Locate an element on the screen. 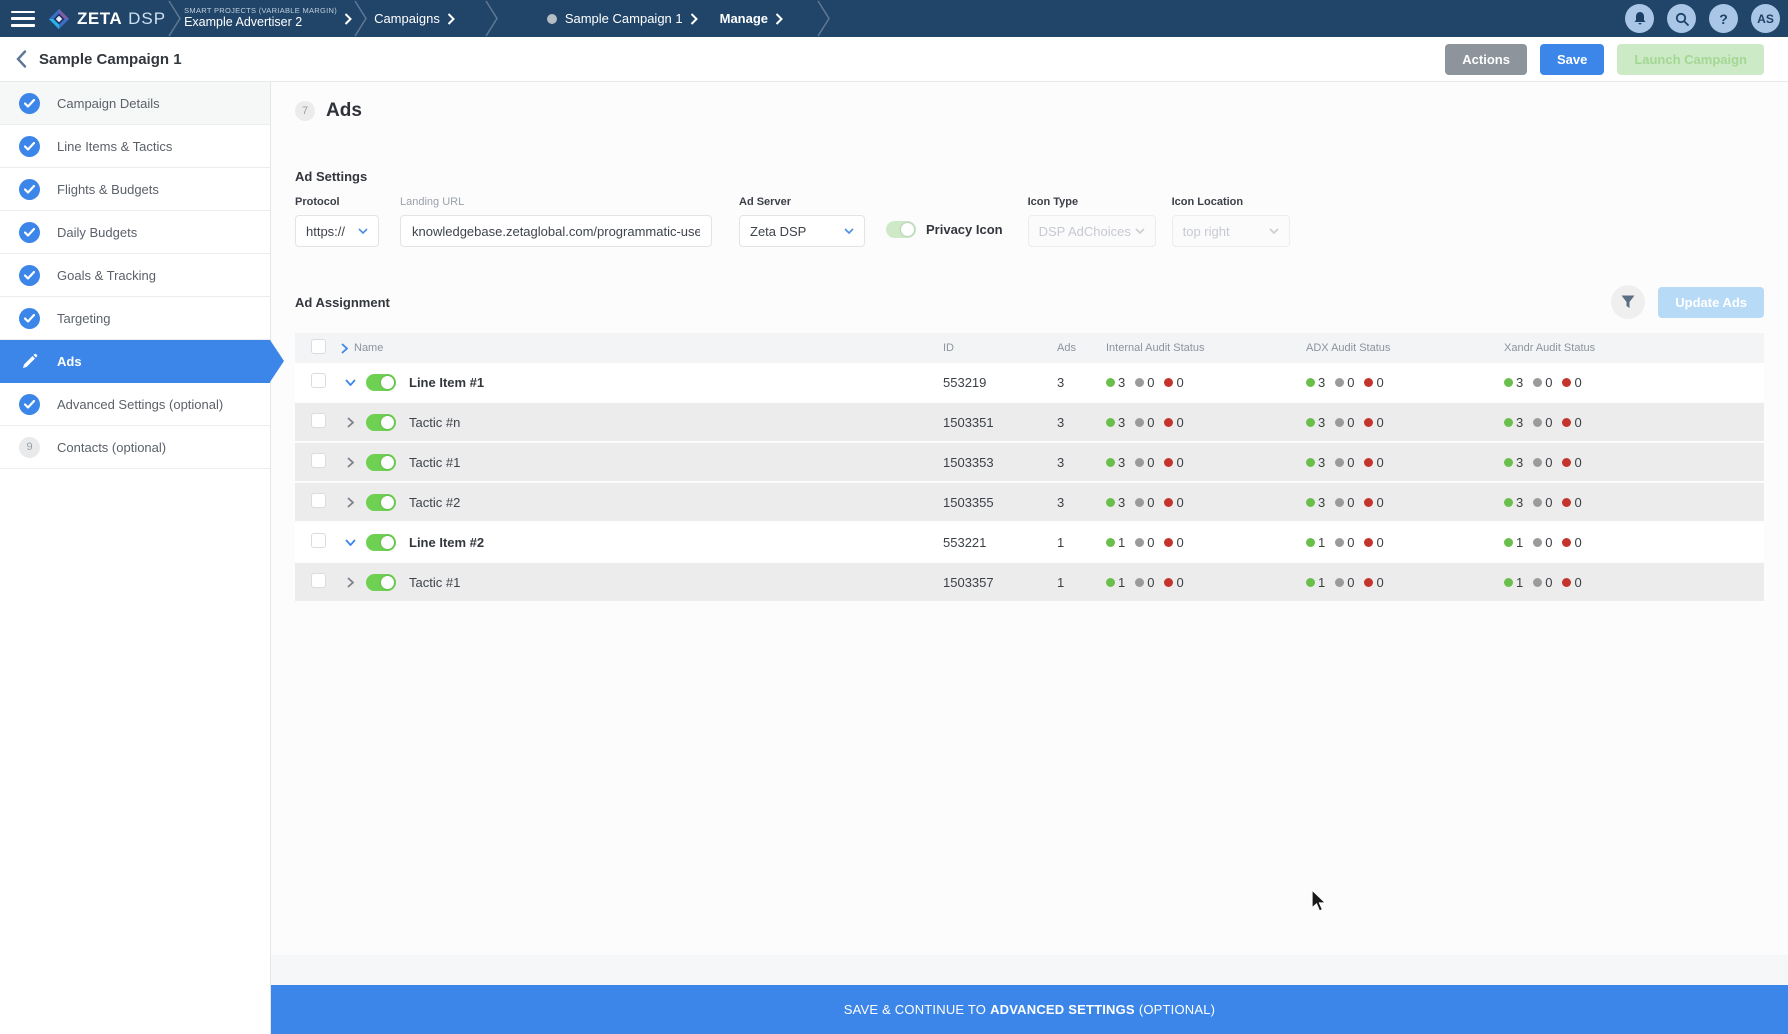 This screenshot has height=1034, width=1788. protocol-select: https:// is located at coordinates (337, 231).